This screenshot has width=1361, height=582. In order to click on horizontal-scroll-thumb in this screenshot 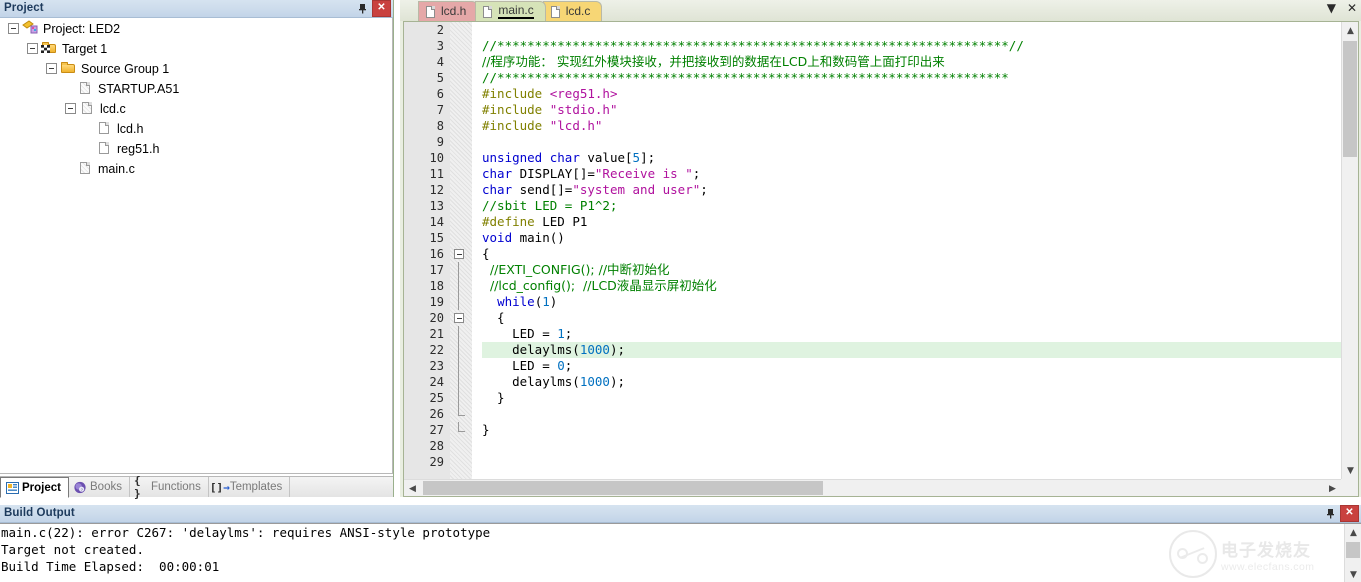, I will do `click(623, 488)`.